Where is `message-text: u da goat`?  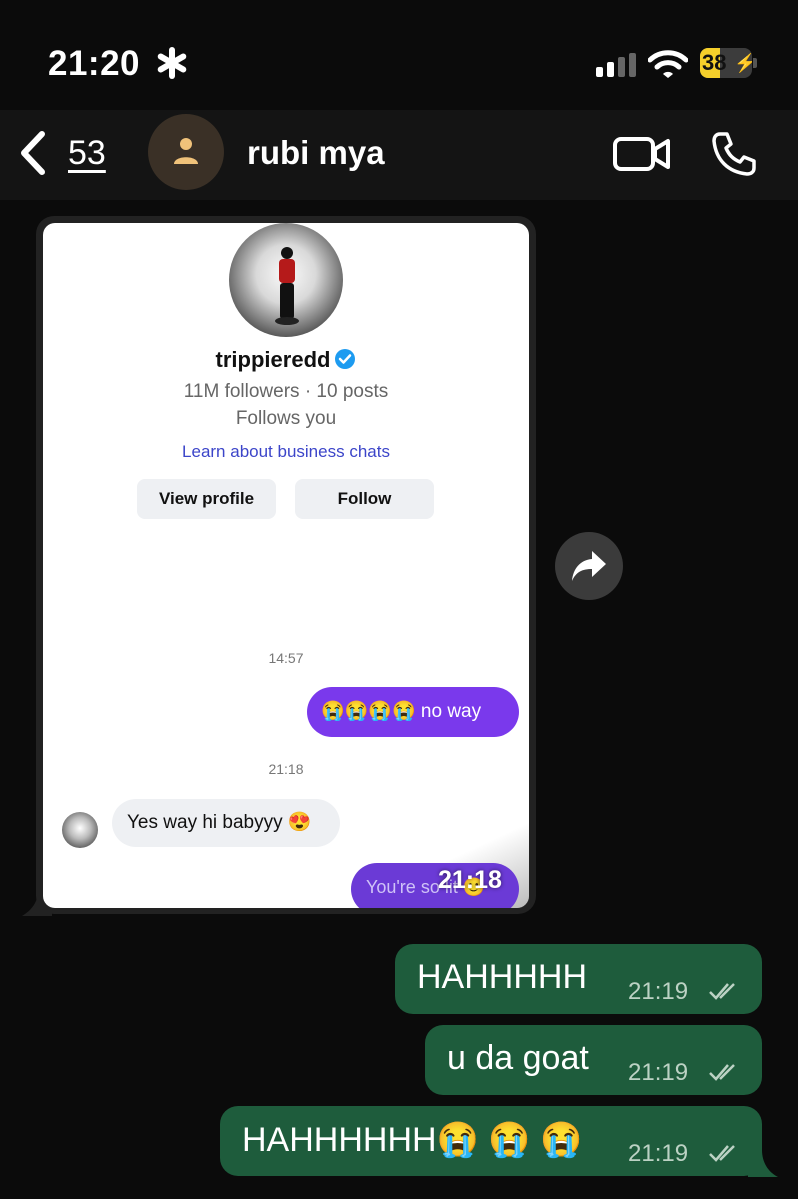 message-text: u da goat is located at coordinates (518, 1058).